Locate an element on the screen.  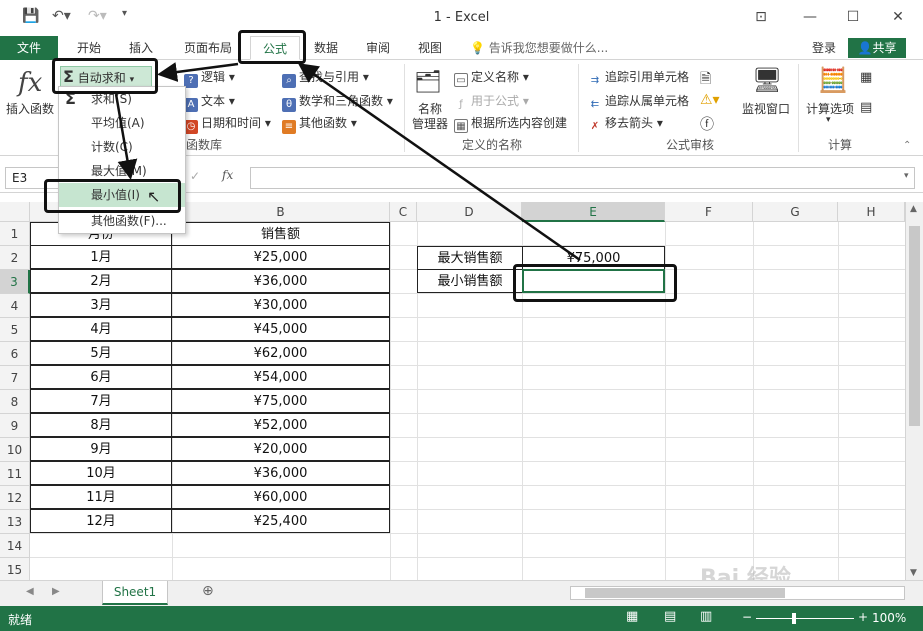
add-sheet-icon: ⊕ is located at coordinates (208, 591).